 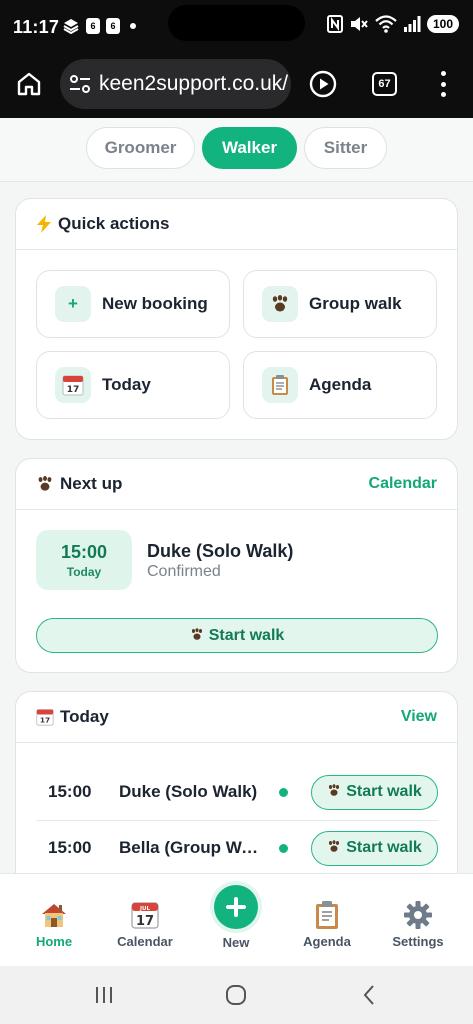 I want to click on site-settings-icon, so click(x=80, y=84).